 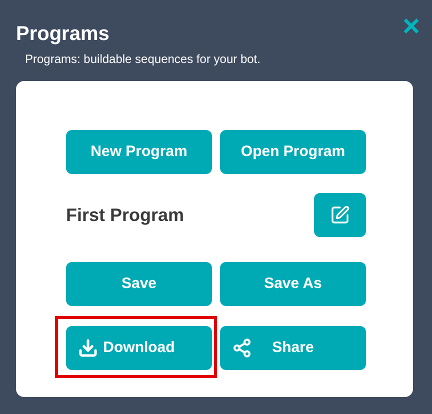 What do you see at coordinates (125, 215) in the screenshot?
I see `program-name: First Program` at bounding box center [125, 215].